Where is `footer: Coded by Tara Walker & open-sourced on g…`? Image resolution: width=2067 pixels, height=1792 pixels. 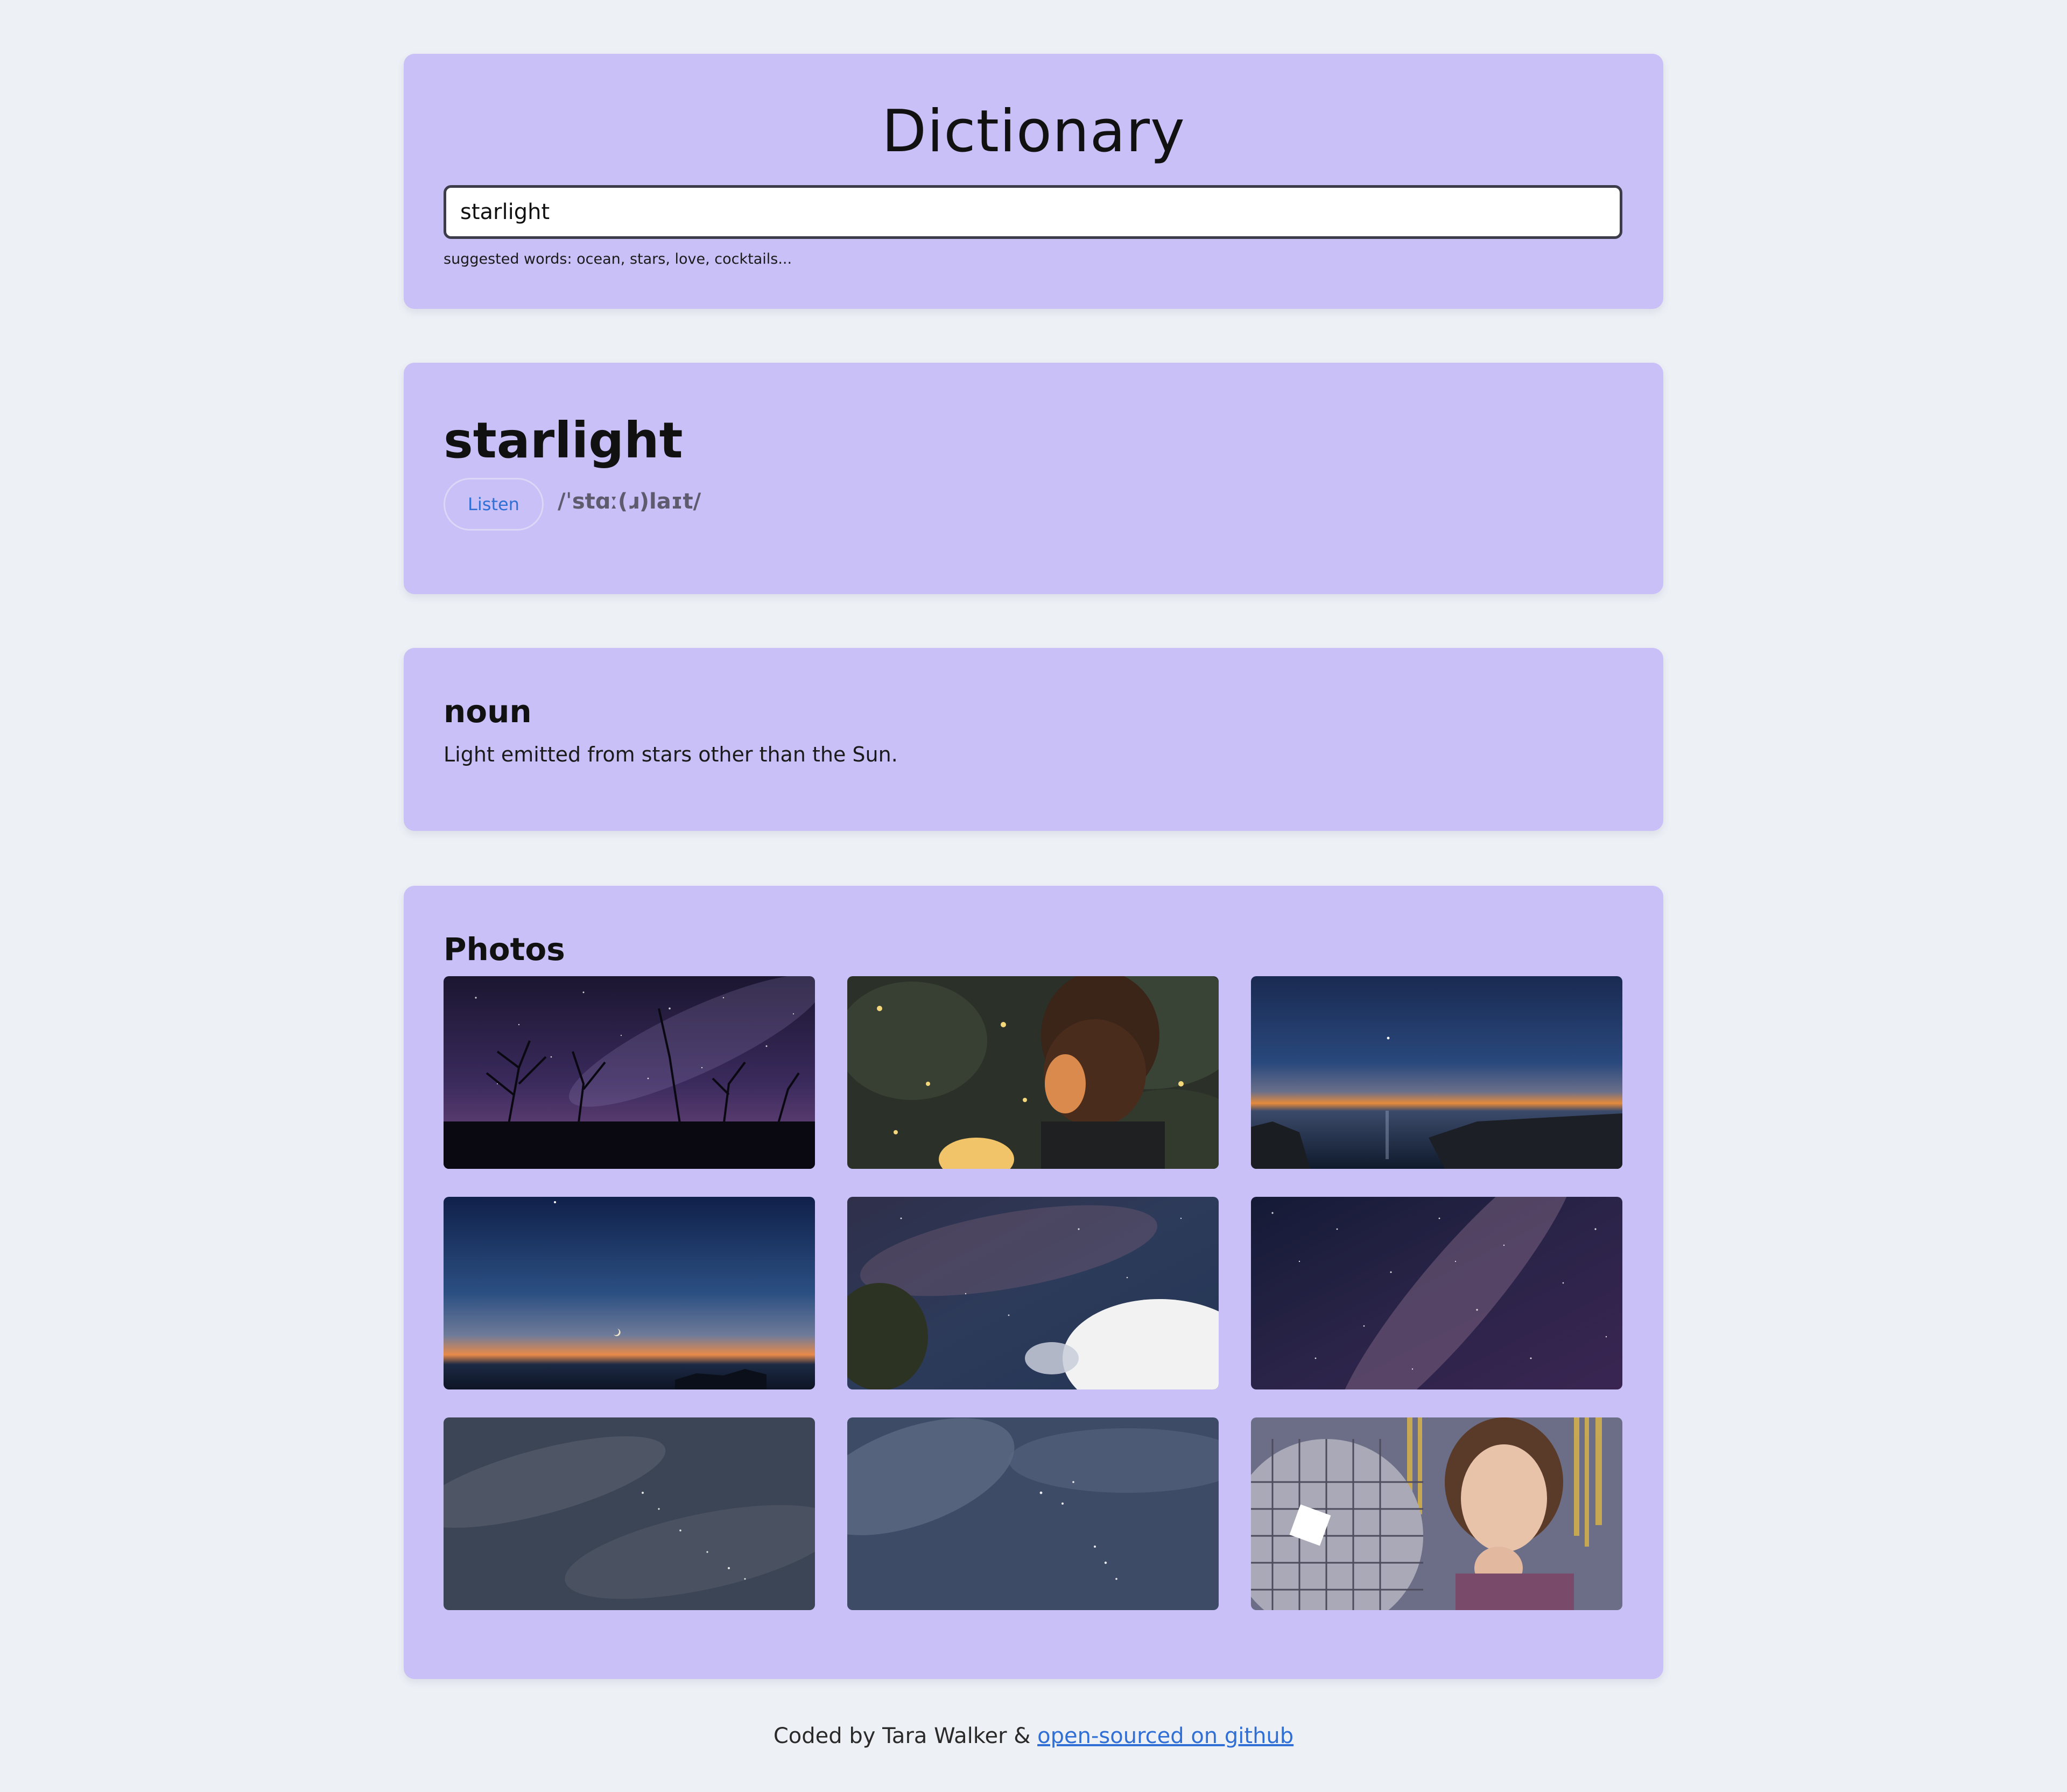 footer: Coded by Tara Walker & open-sourced on g… is located at coordinates (1033, 1736).